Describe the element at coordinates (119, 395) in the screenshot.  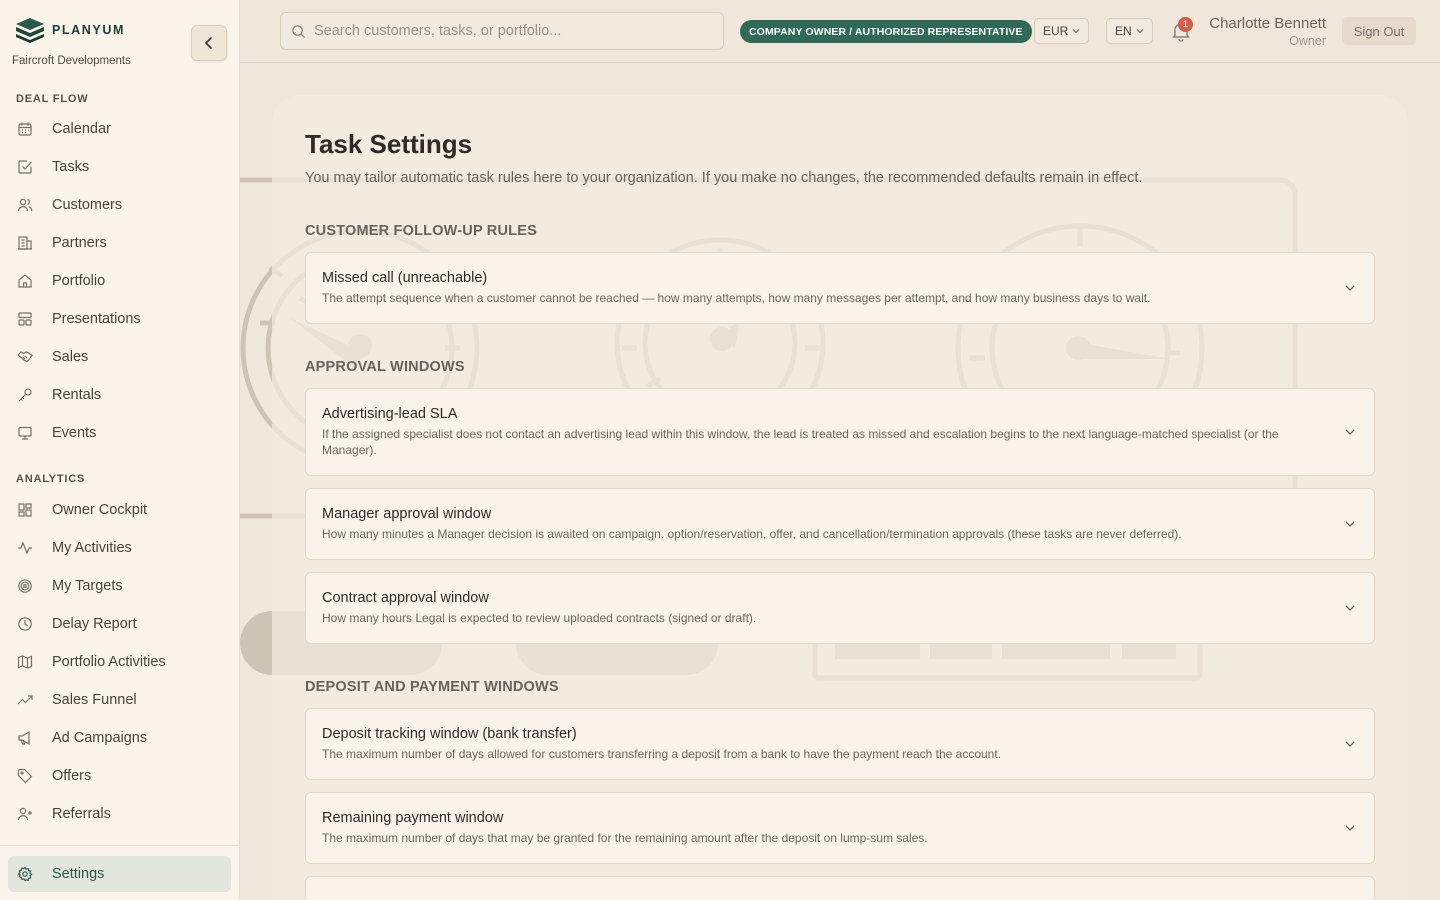
I see `sidebar-item-rentals: Rentals` at that location.